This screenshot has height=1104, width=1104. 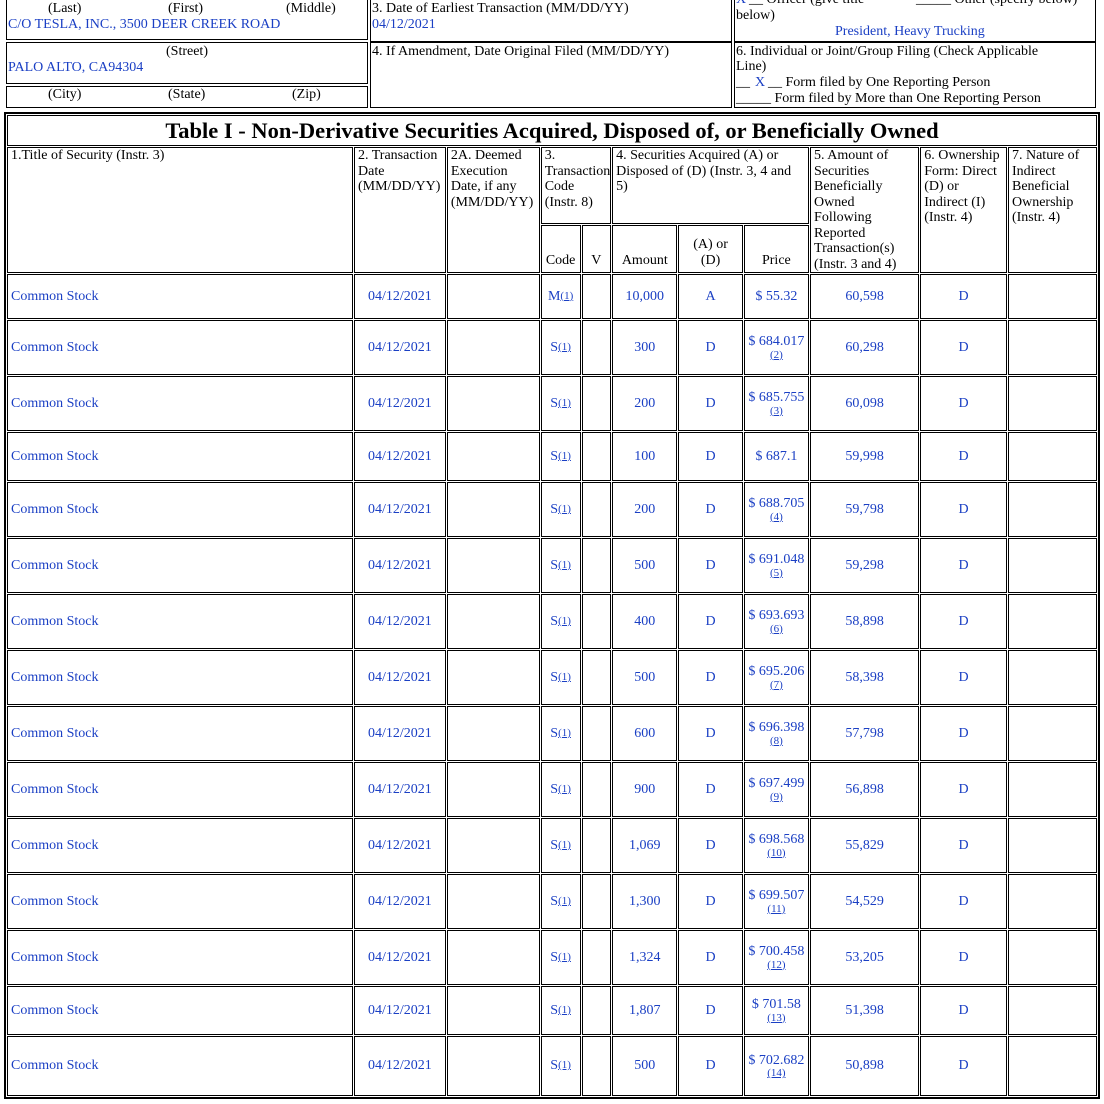 I want to click on filing-label-2: Line), so click(x=751, y=66).